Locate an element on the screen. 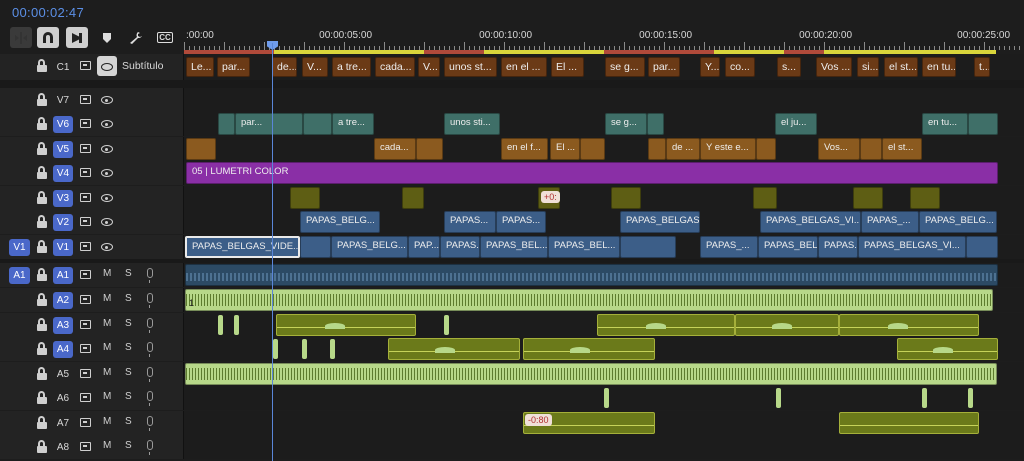 The width and height of the screenshot is (1024, 461). a7-audio-clip is located at coordinates (909, 423).